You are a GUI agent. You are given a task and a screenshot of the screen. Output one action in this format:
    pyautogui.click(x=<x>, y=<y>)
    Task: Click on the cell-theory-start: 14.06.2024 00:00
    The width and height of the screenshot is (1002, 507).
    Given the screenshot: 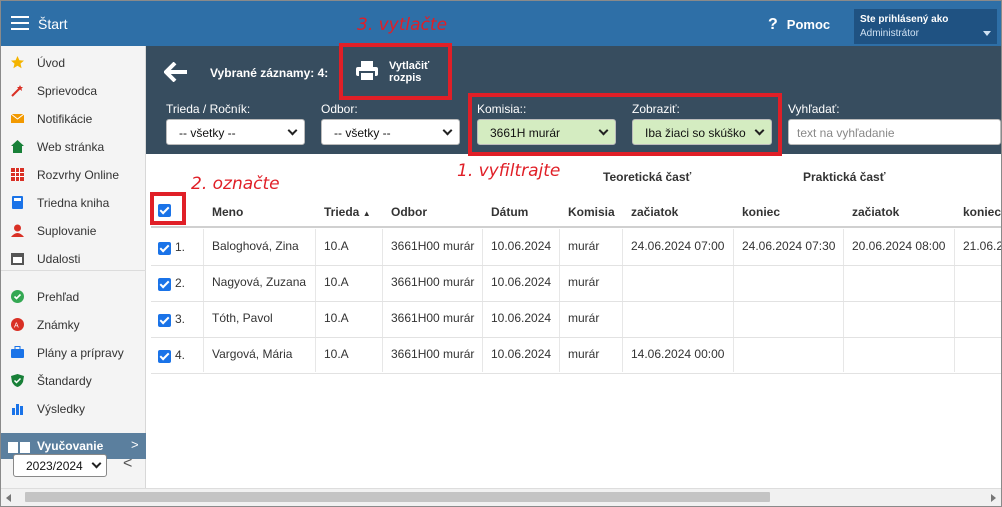 What is the action you would take?
    pyautogui.click(x=678, y=354)
    